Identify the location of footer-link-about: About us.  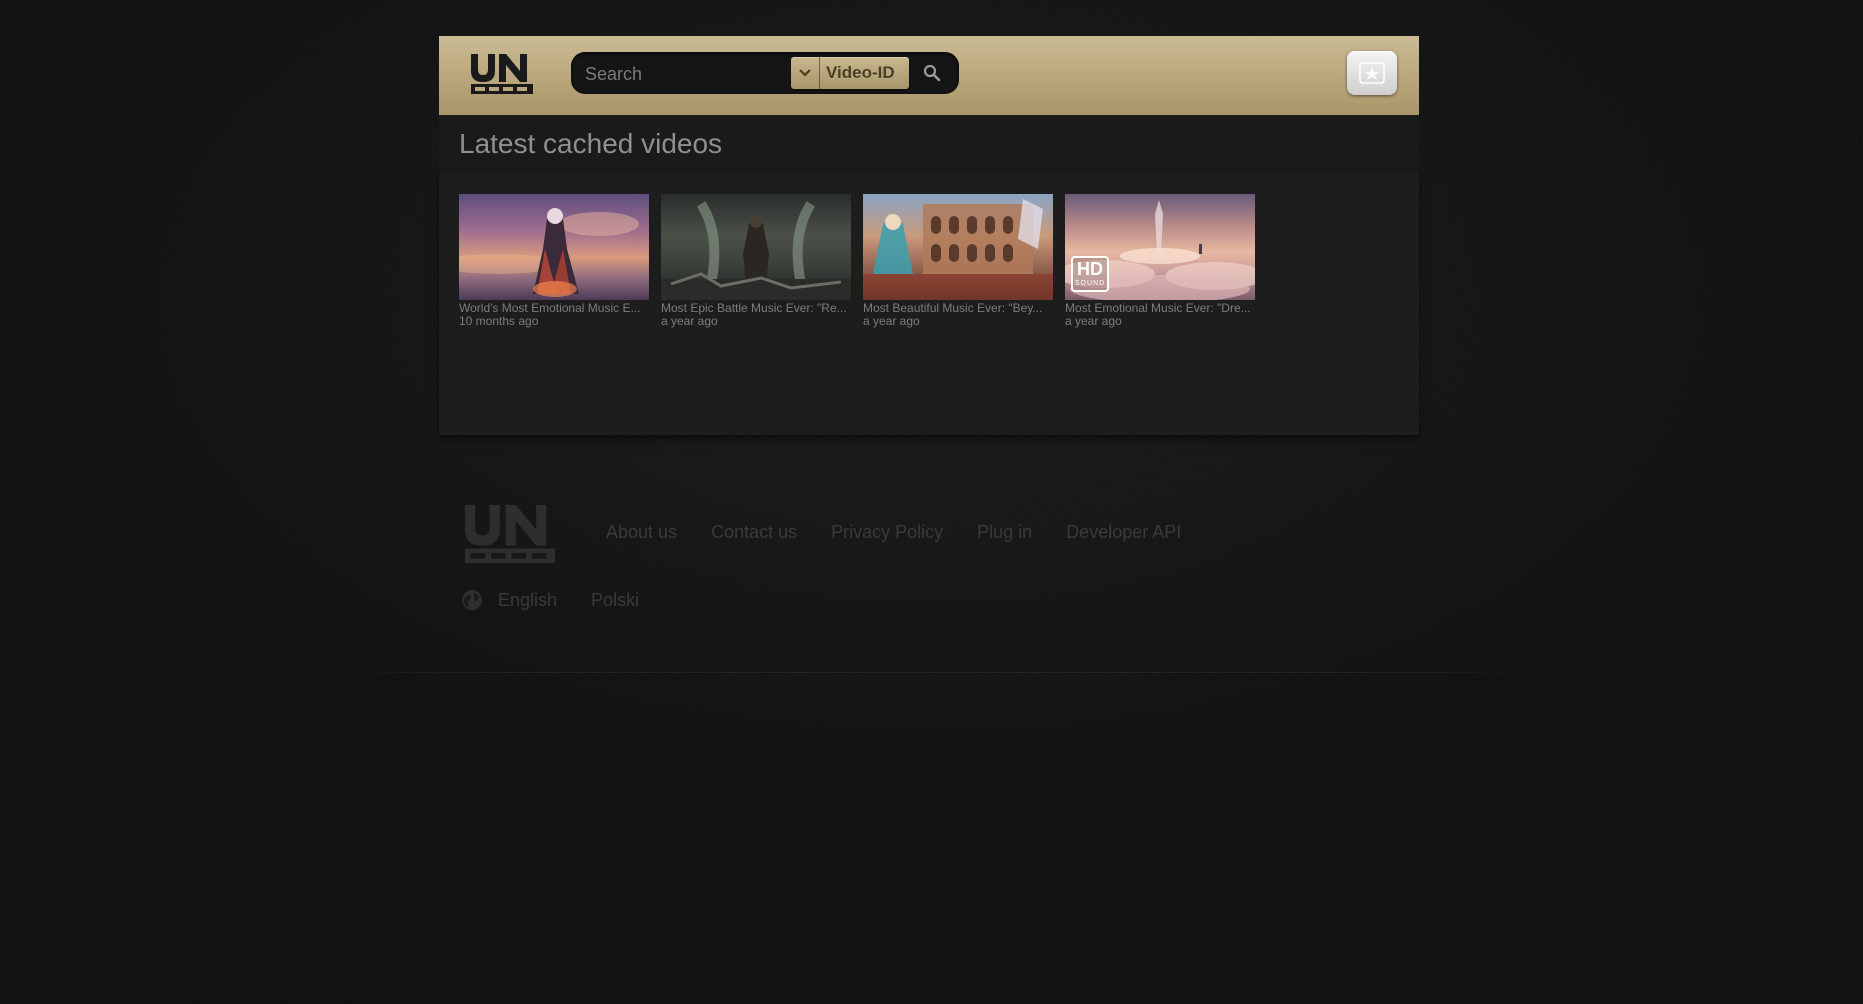
(641, 532).